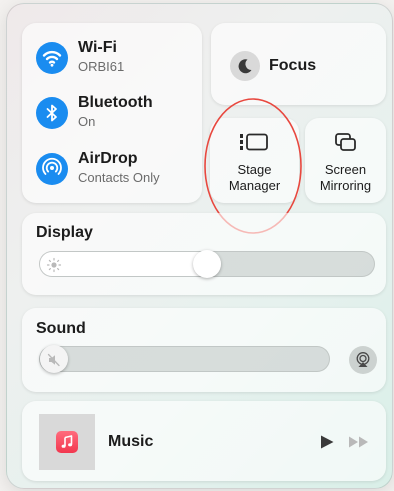  I want to click on music-label: Music, so click(131, 441).